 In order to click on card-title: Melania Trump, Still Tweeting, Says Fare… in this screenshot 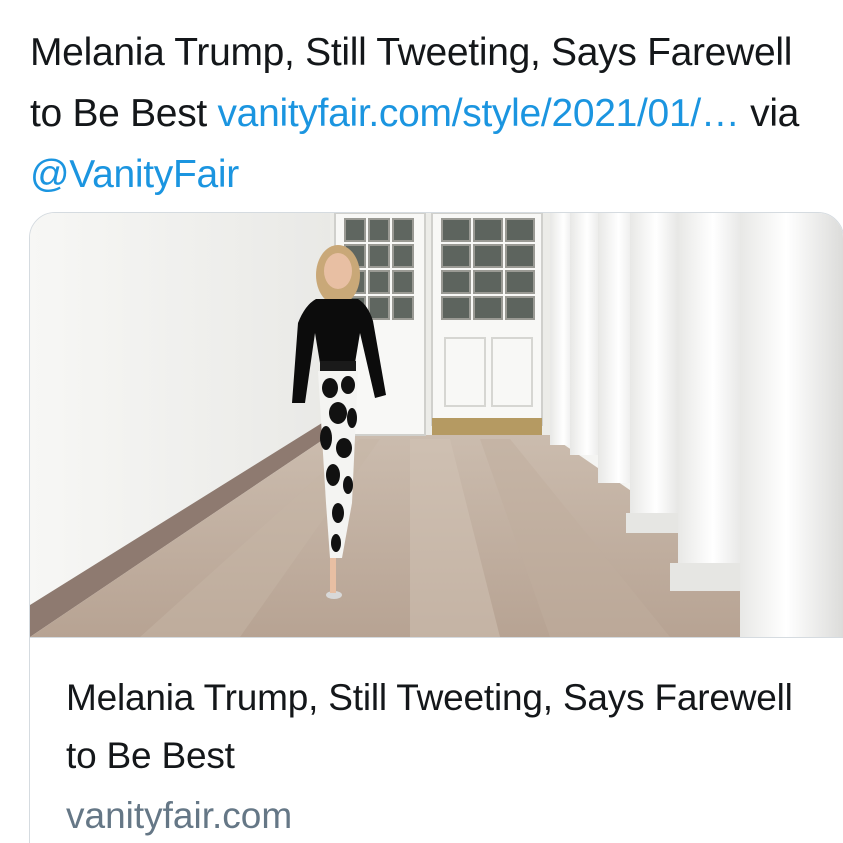, I will do `click(446, 727)`.